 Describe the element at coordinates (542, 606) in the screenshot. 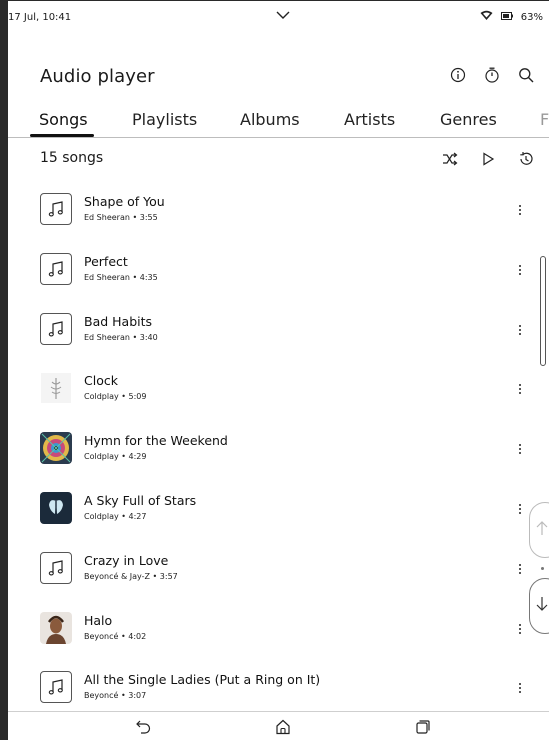

I see `arrow-down-icon` at that location.